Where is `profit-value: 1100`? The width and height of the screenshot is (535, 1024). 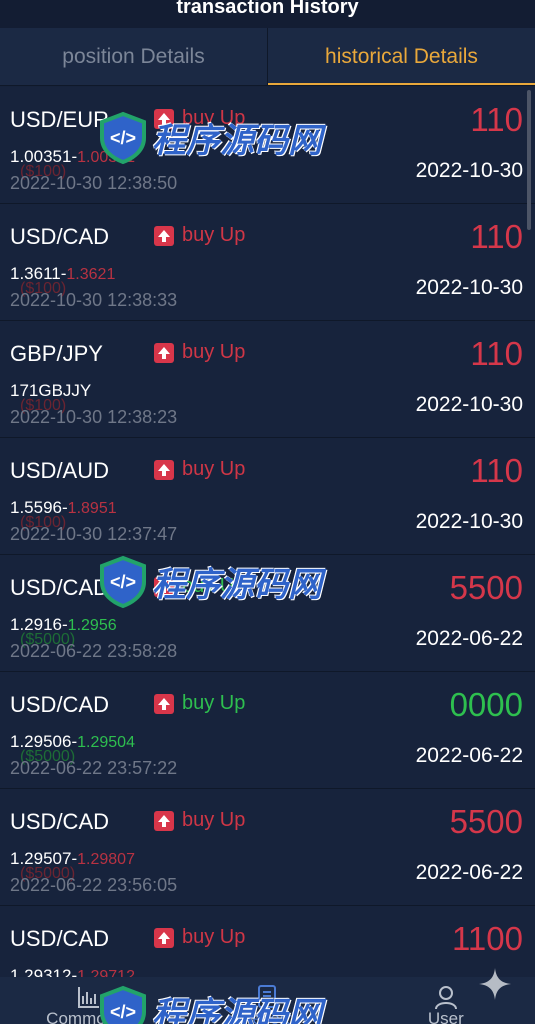
profit-value: 1100 is located at coordinates (487, 938).